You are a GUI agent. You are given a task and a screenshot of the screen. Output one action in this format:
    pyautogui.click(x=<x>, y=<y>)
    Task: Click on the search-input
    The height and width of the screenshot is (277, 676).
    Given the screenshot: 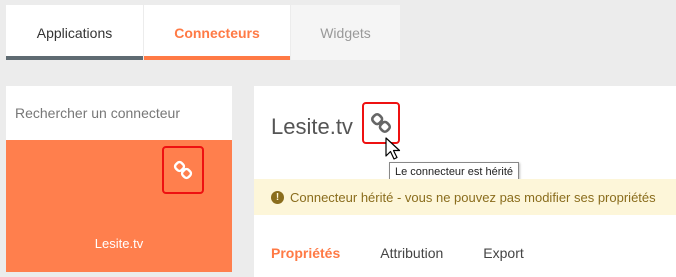 What is the action you would take?
    pyautogui.click(x=119, y=113)
    